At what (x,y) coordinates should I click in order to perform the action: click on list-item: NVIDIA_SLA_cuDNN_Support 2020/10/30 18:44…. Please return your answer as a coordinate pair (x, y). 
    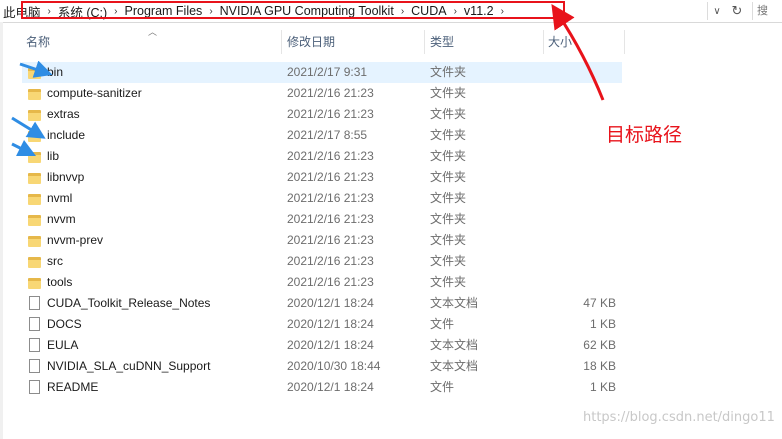
    Looking at the image, I should click on (322, 366).